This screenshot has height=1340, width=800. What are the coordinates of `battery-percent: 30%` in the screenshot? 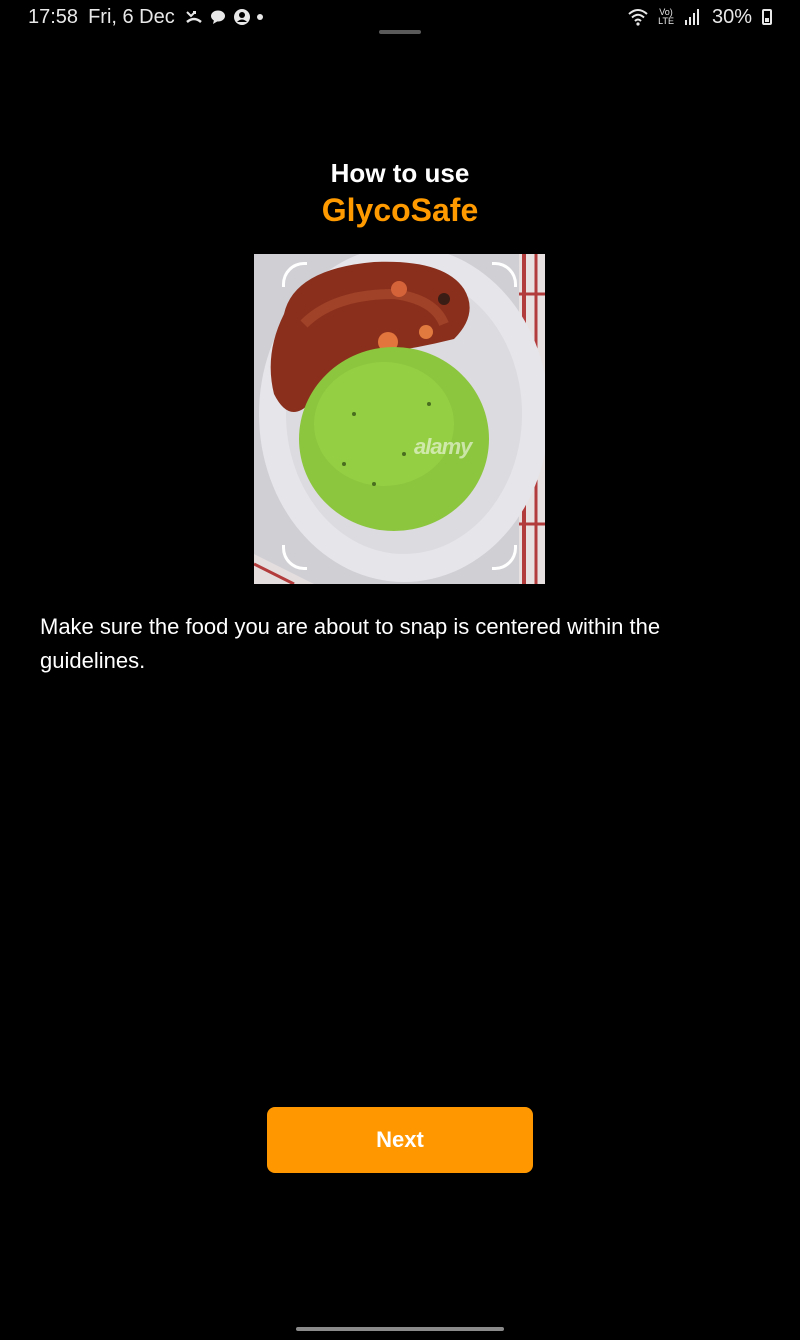 It's located at (731, 16).